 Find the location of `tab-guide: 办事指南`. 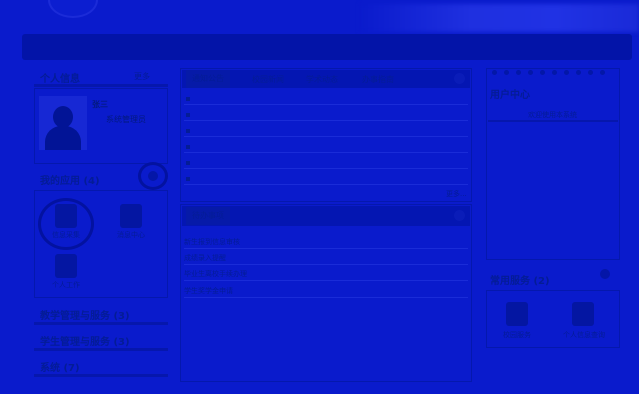

tab-guide: 办事指南 is located at coordinates (378, 79).